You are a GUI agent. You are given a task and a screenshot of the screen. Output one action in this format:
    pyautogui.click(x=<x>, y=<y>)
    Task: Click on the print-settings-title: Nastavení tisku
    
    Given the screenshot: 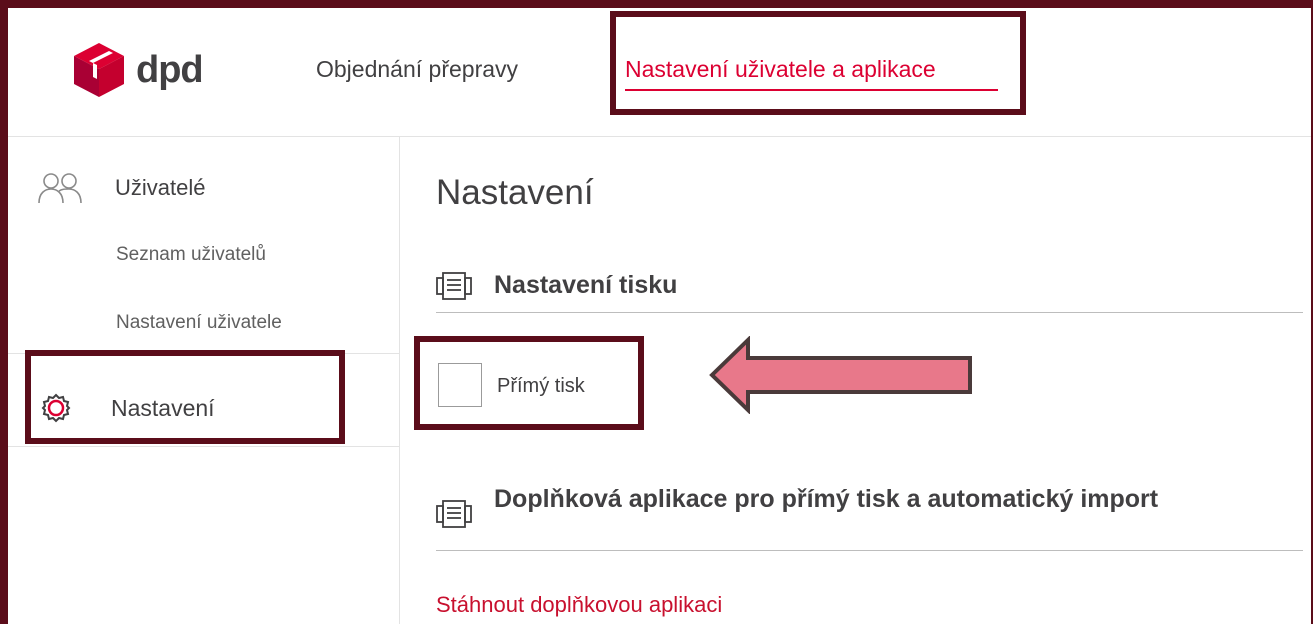 What is the action you would take?
    pyautogui.click(x=586, y=285)
    